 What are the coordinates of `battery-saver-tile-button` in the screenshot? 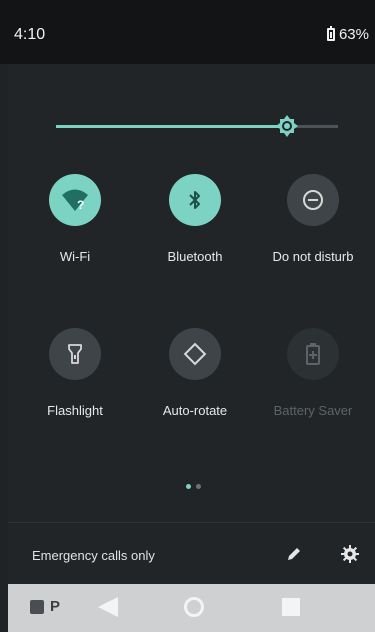 It's located at (313, 354).